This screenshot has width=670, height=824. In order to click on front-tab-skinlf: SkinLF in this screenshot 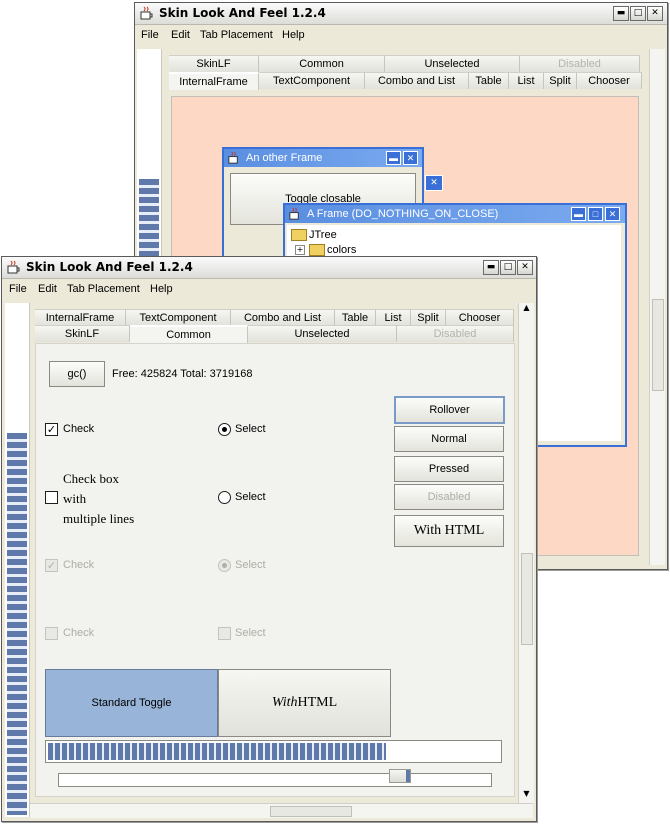, I will do `click(82, 333)`.